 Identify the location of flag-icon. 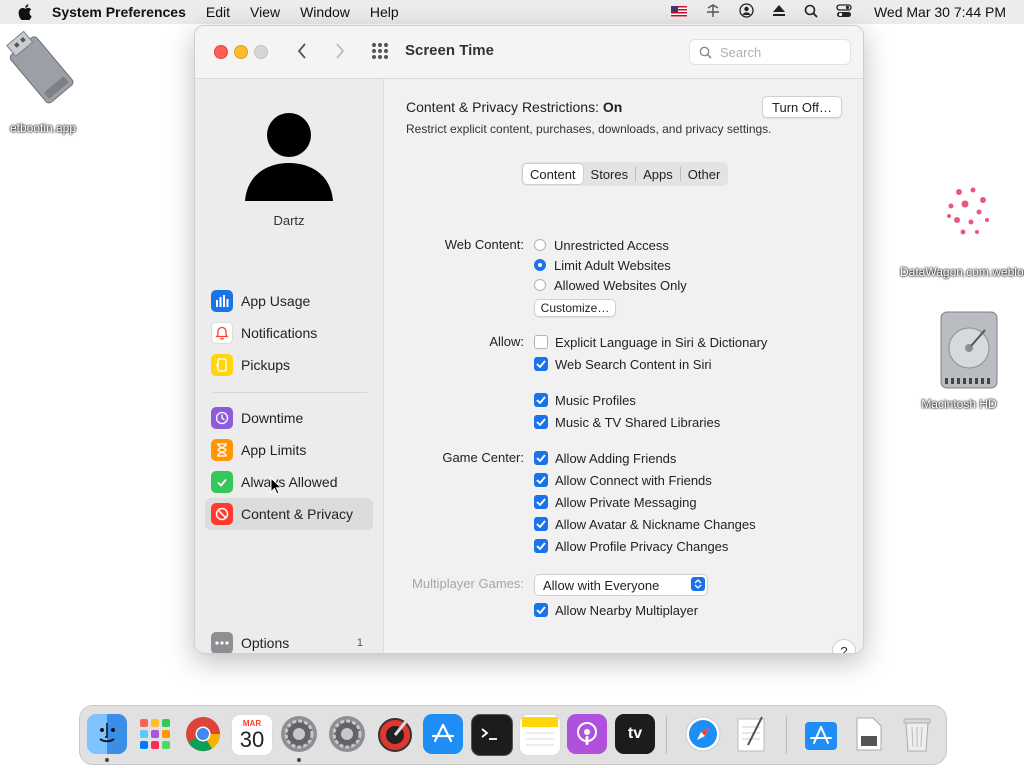
(678, 12).